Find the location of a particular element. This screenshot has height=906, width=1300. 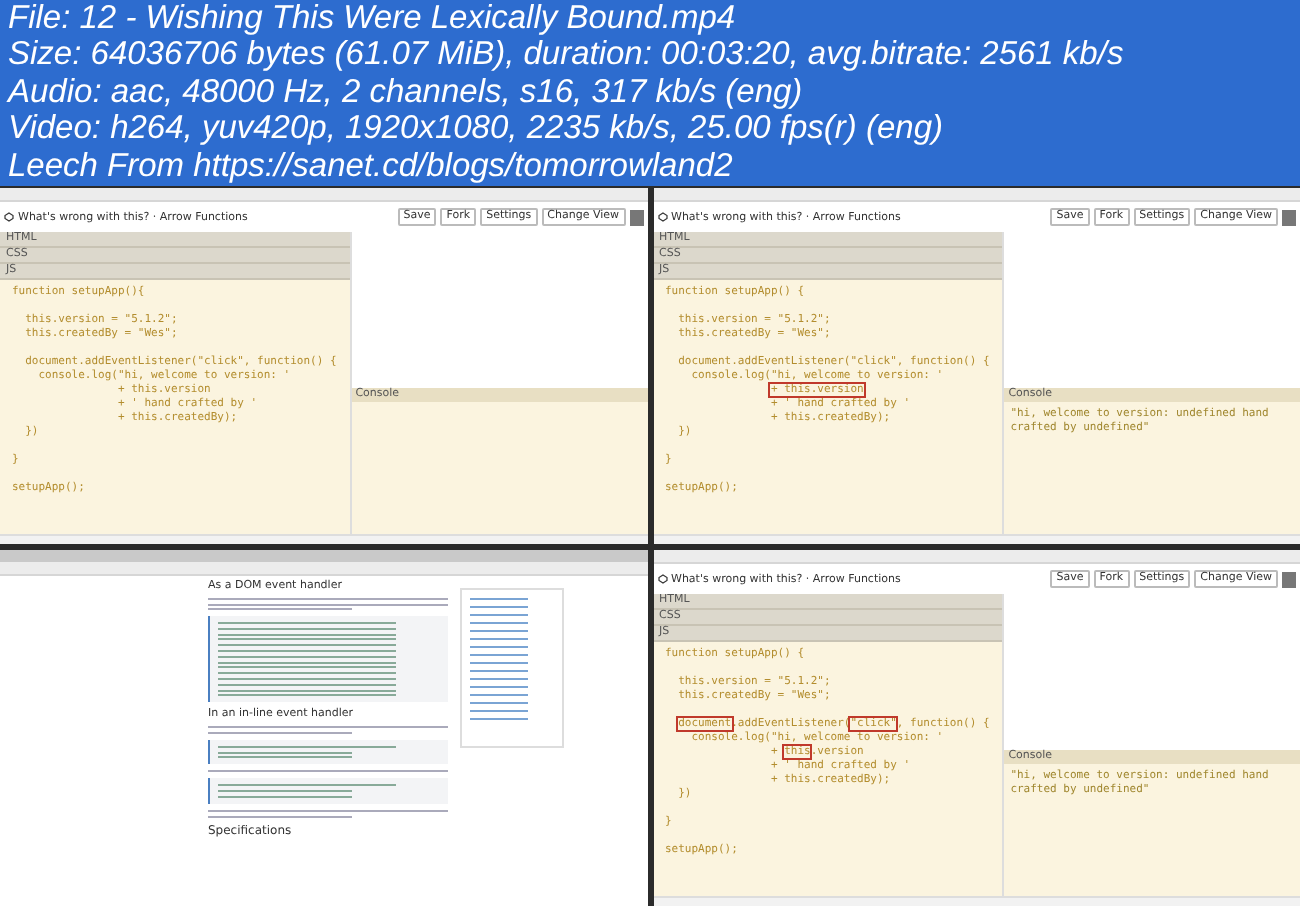

info-line: File: 12 - Wishing This Were Lexically Bound.mp4 is located at coordinates (372, 18).